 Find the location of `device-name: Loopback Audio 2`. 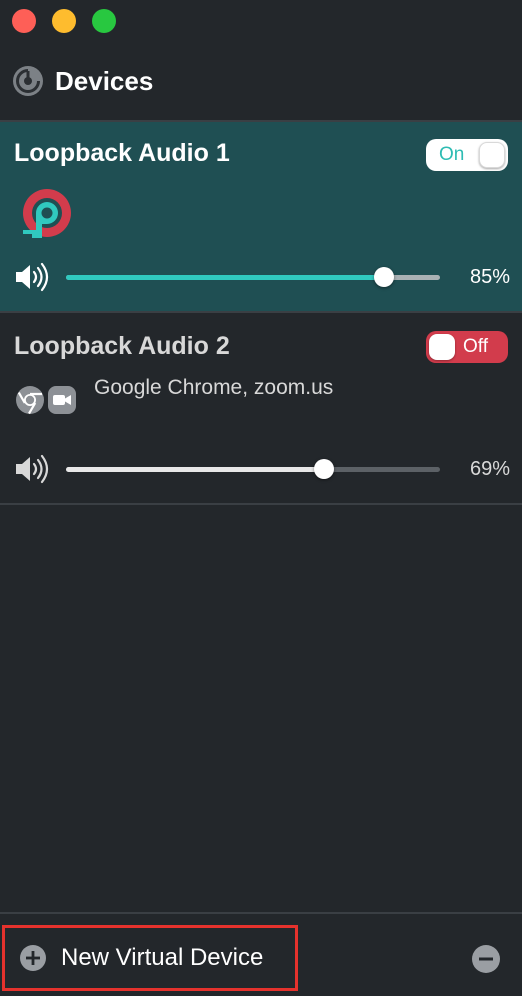

device-name: Loopback Audio 2 is located at coordinates (122, 346).